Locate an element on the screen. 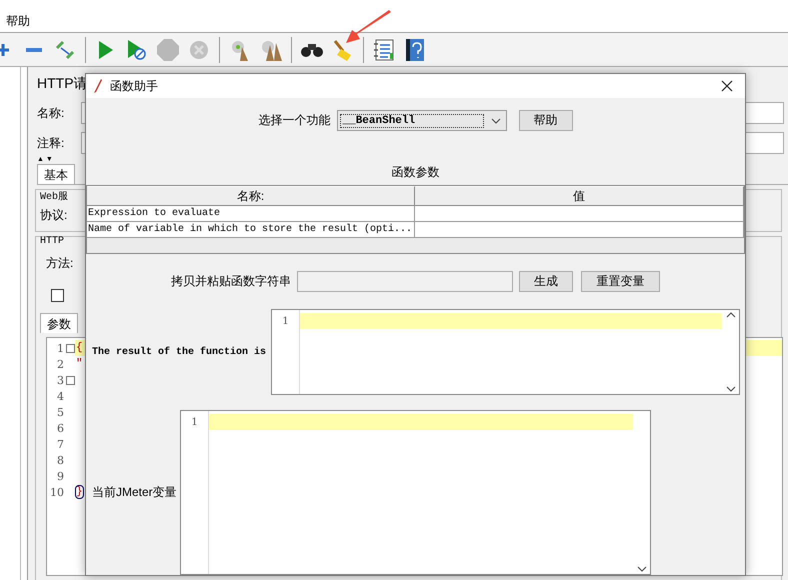 This screenshot has width=788, height=580. close-icon is located at coordinates (727, 86).